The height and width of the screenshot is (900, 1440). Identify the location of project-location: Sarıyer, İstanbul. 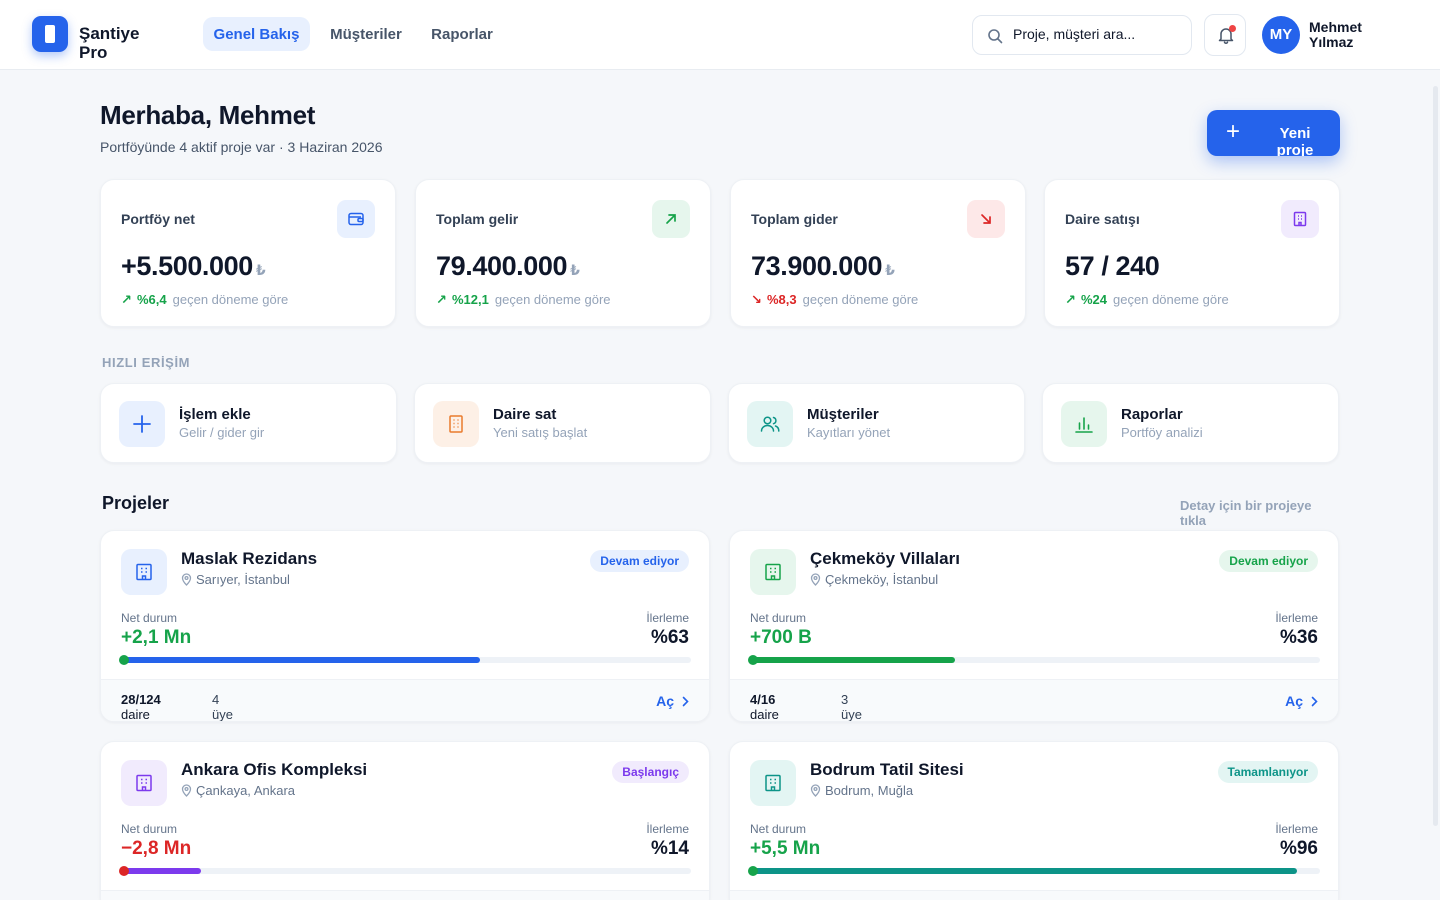
(235, 579).